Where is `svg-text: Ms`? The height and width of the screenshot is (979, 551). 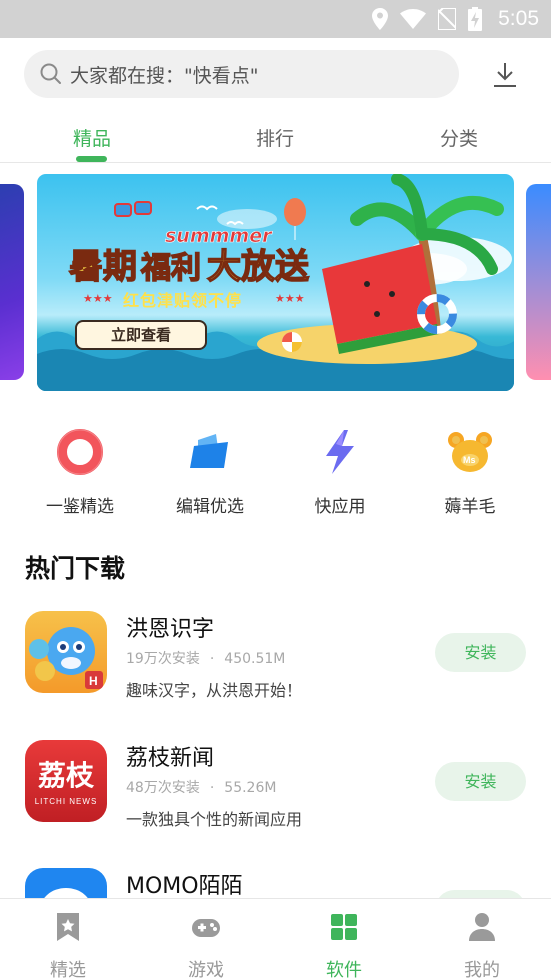 svg-text: Ms is located at coordinates (469, 460).